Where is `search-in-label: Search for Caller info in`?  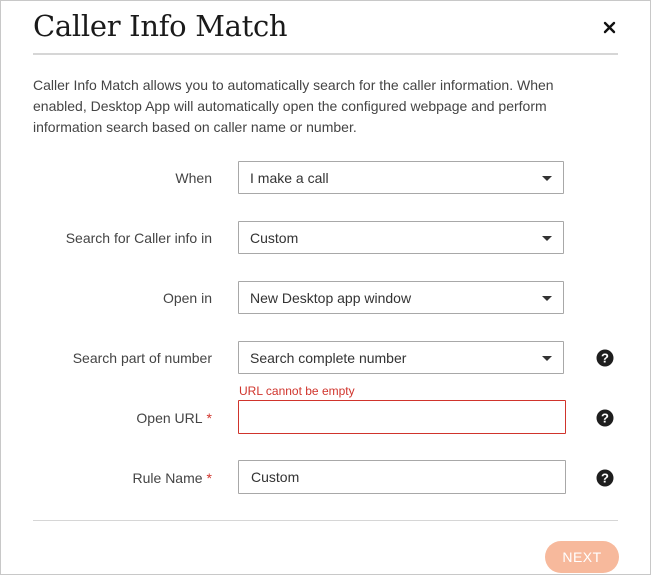
search-in-label: Search for Caller info in is located at coordinates (139, 238).